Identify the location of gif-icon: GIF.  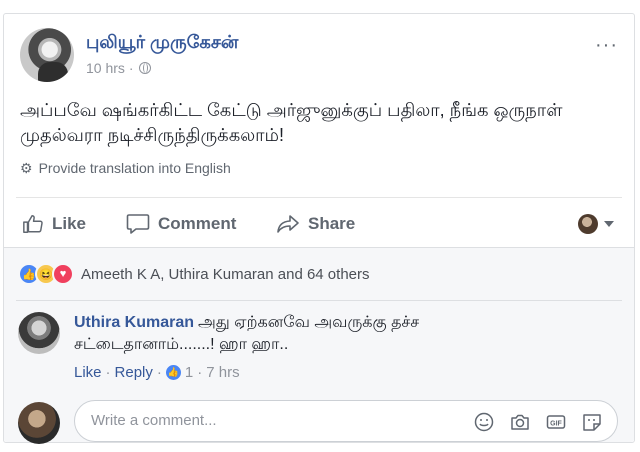
(556, 422).